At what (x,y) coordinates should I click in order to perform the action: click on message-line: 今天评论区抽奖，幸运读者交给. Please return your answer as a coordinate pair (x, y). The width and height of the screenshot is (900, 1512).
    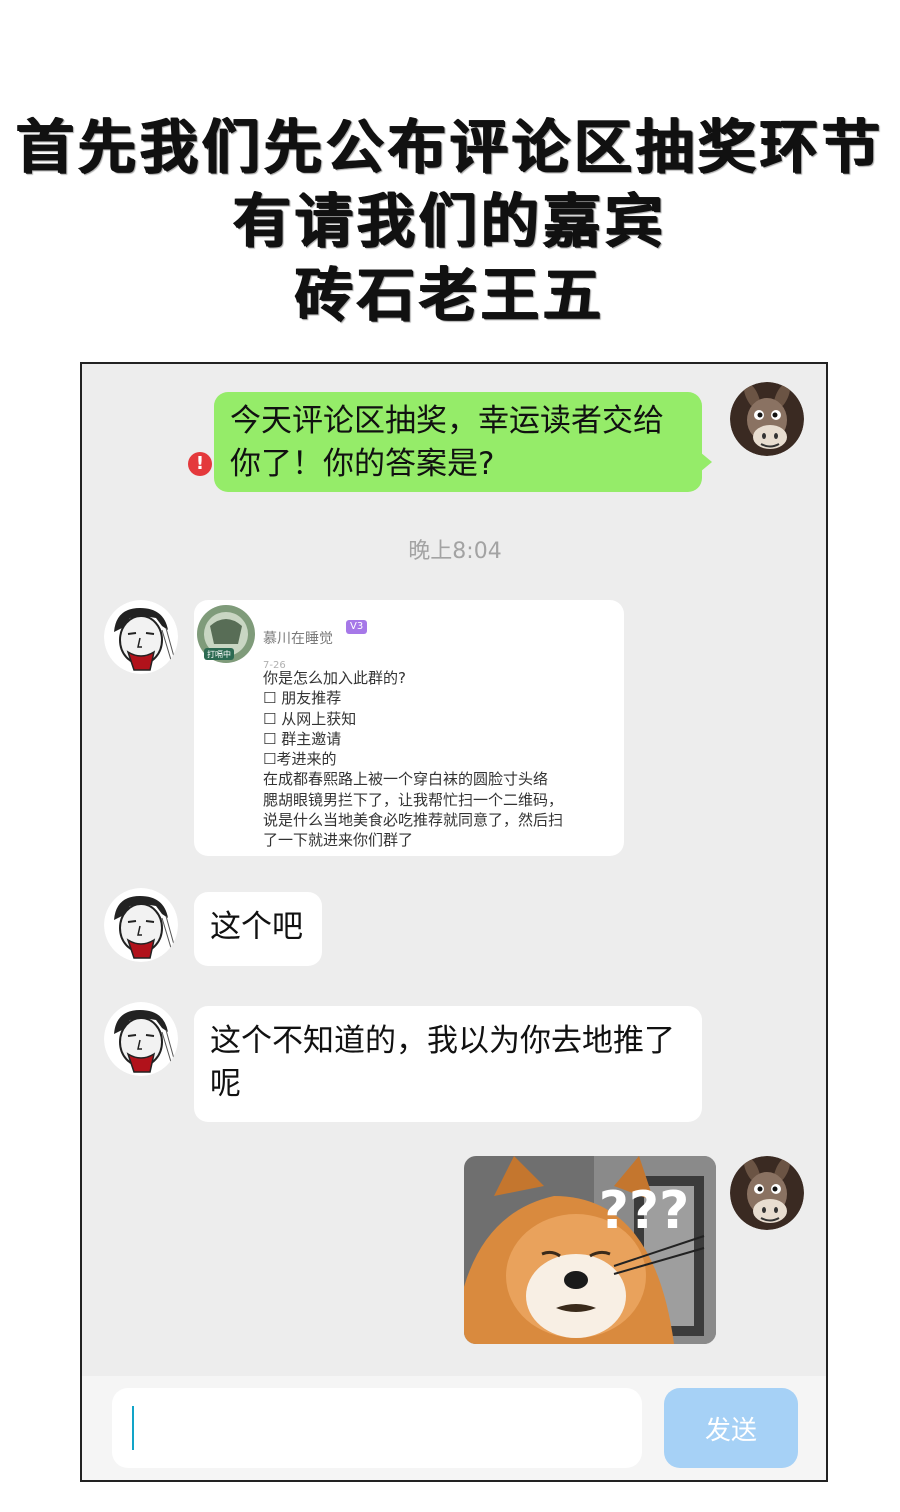
    Looking at the image, I should click on (447, 421).